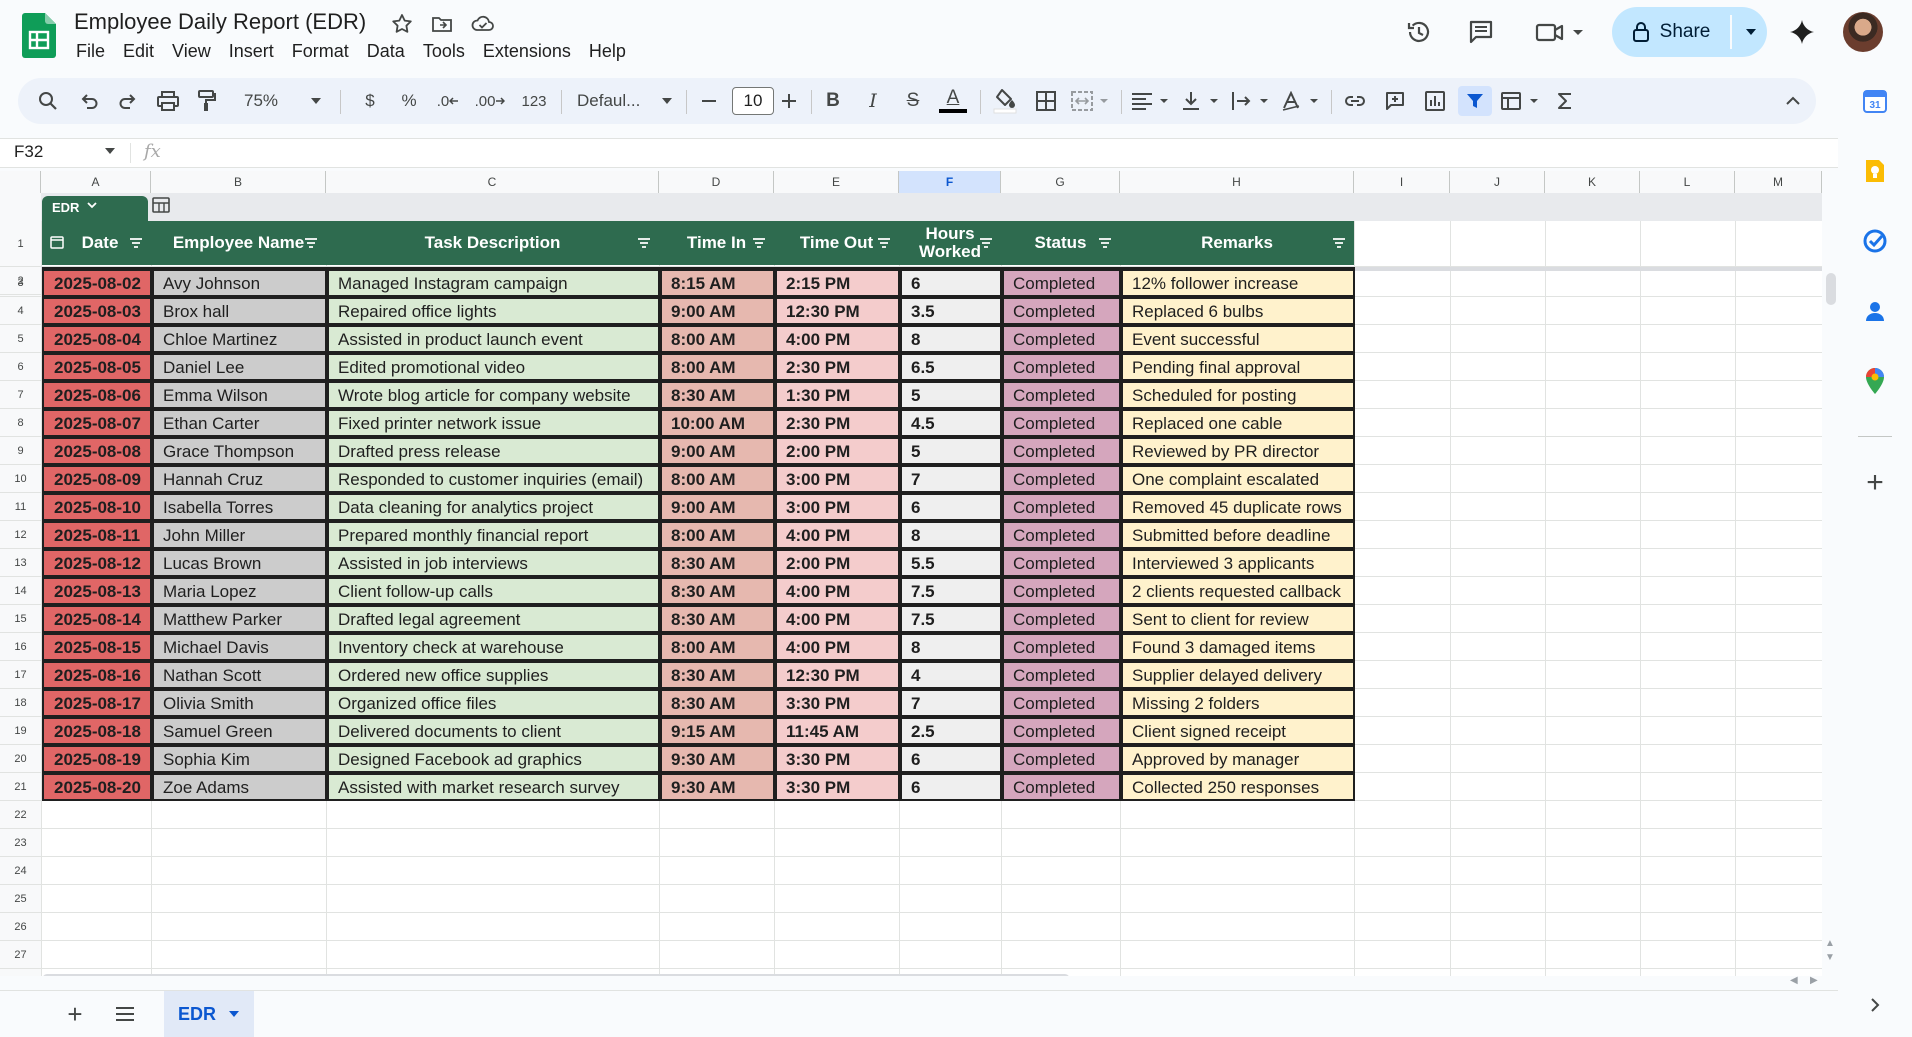  I want to click on collapse-toolbar-icon, so click(1793, 101).